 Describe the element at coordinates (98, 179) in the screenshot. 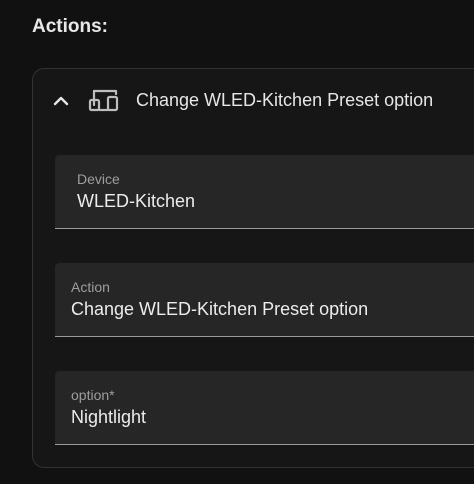

I see `device-field-label: Device` at that location.